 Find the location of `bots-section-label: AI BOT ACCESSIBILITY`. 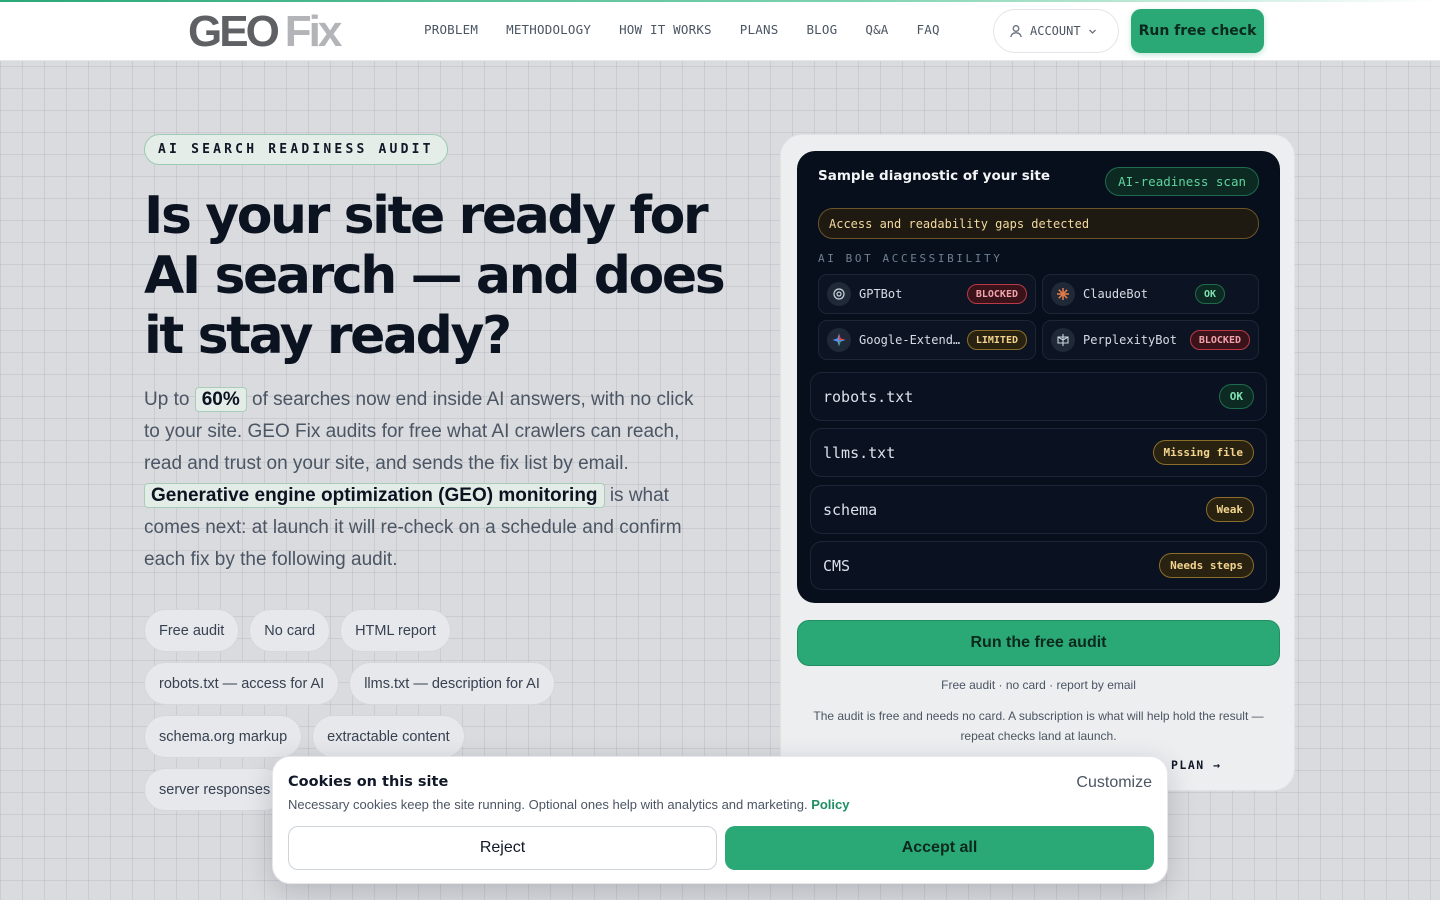

bots-section-label: AI BOT ACCESSIBILITY is located at coordinates (910, 258).